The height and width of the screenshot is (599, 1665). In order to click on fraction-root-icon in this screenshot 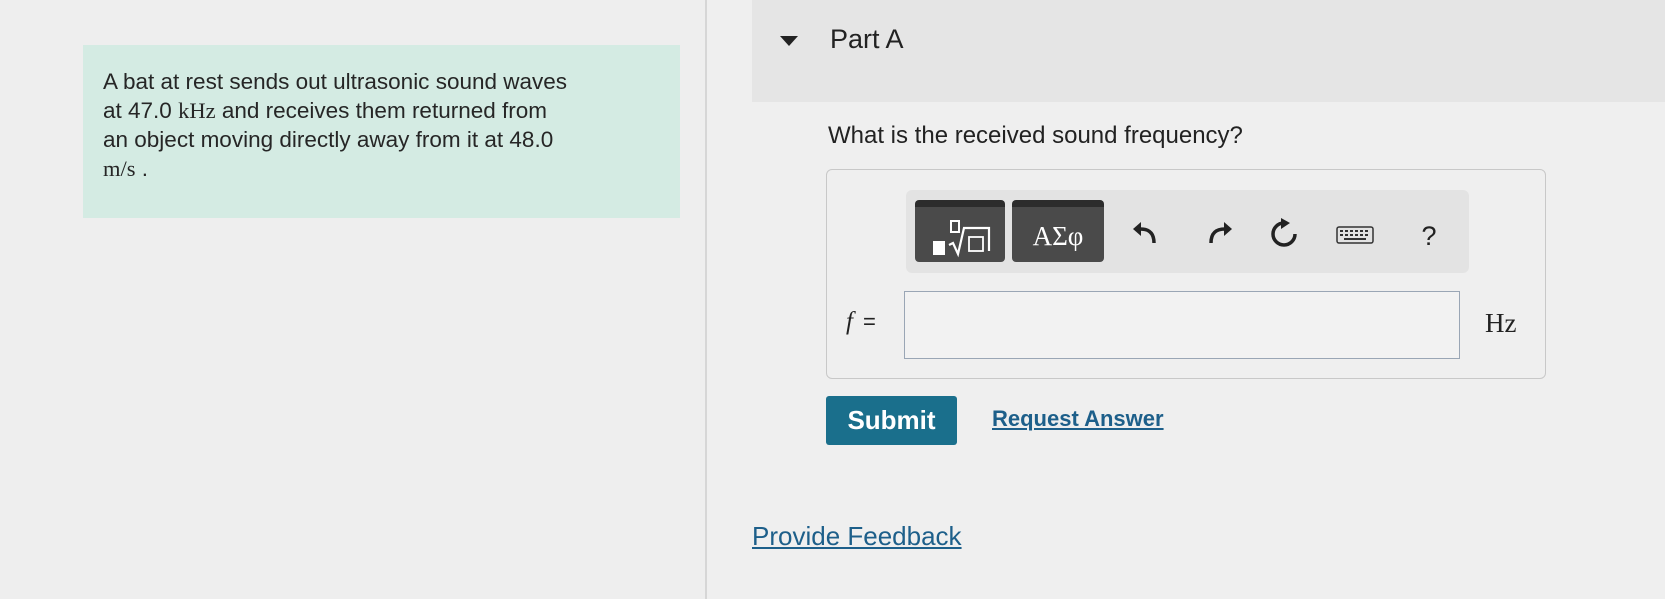, I will do `click(962, 241)`.